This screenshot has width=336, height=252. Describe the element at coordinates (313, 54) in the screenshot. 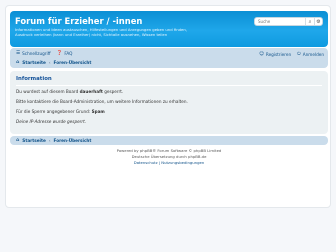

I see `login-label: Anmelden` at that location.